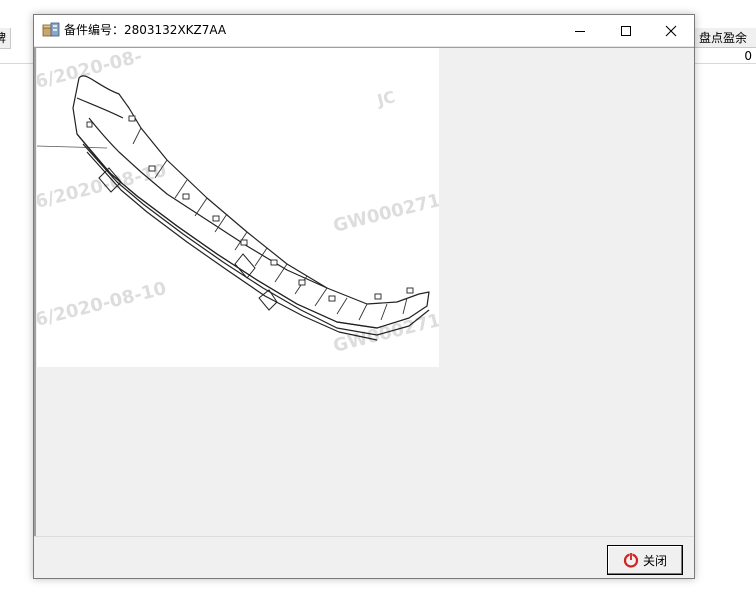 This screenshot has width=756, height=606. I want to click on minimize-icon, so click(580, 31).